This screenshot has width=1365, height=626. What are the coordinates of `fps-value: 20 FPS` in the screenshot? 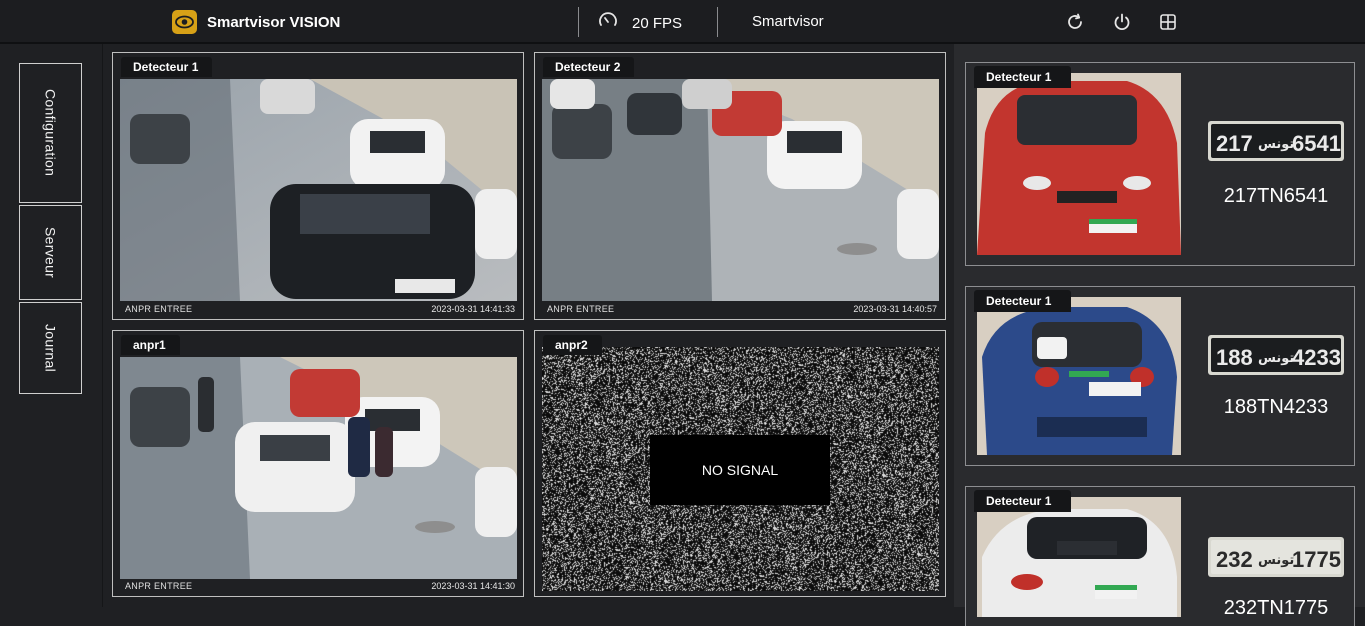 It's located at (657, 23).